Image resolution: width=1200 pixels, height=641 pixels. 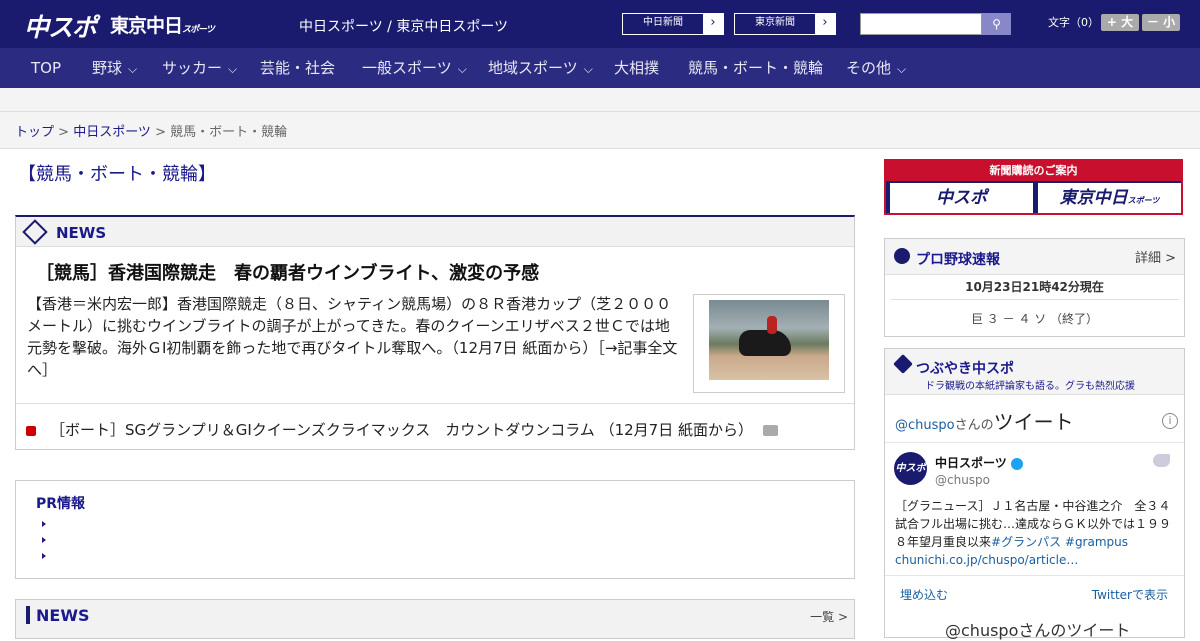 I want to click on horse-racing-image, so click(x=769, y=340).